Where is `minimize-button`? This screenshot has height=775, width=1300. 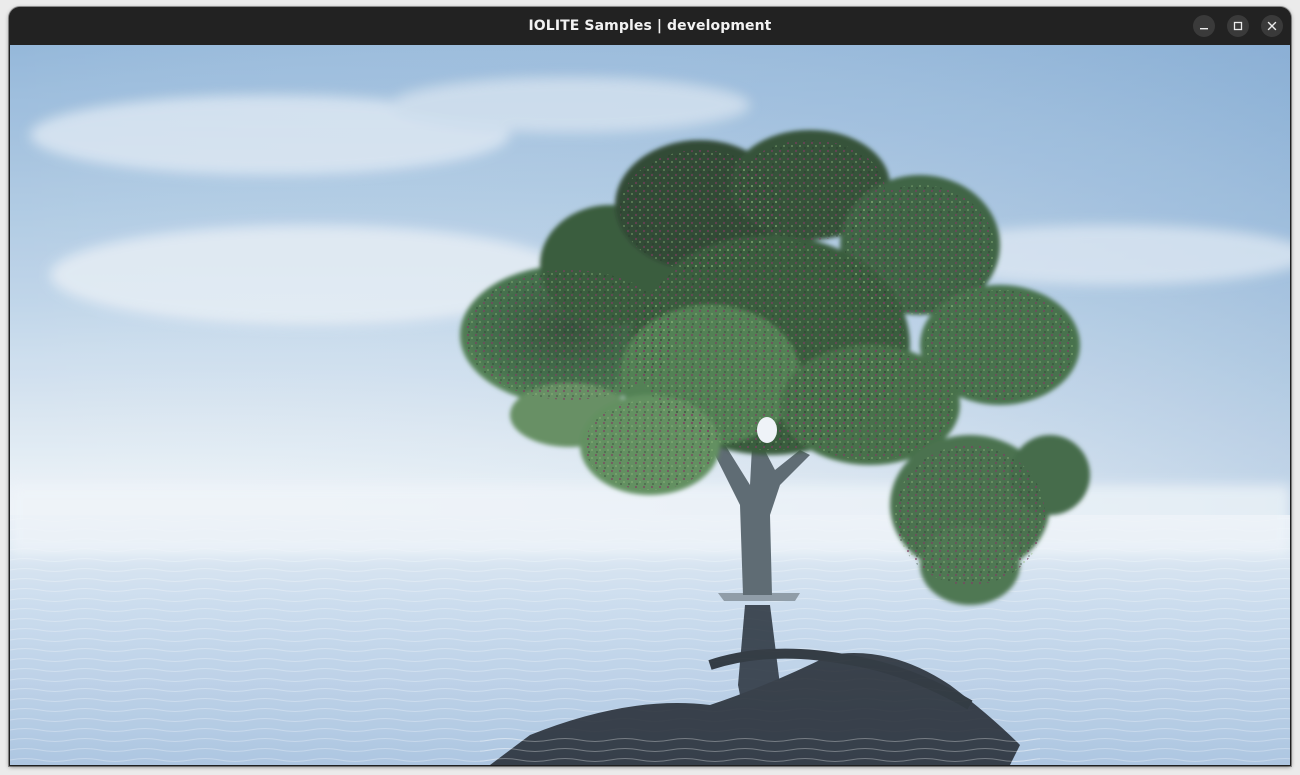 minimize-button is located at coordinates (1204, 26).